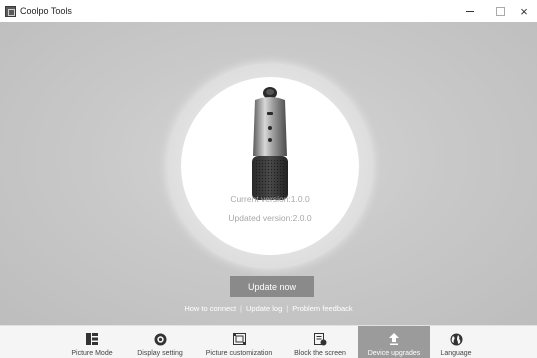  What do you see at coordinates (210, 308) in the screenshot?
I see `how-to-connect-link: How to connect` at bounding box center [210, 308].